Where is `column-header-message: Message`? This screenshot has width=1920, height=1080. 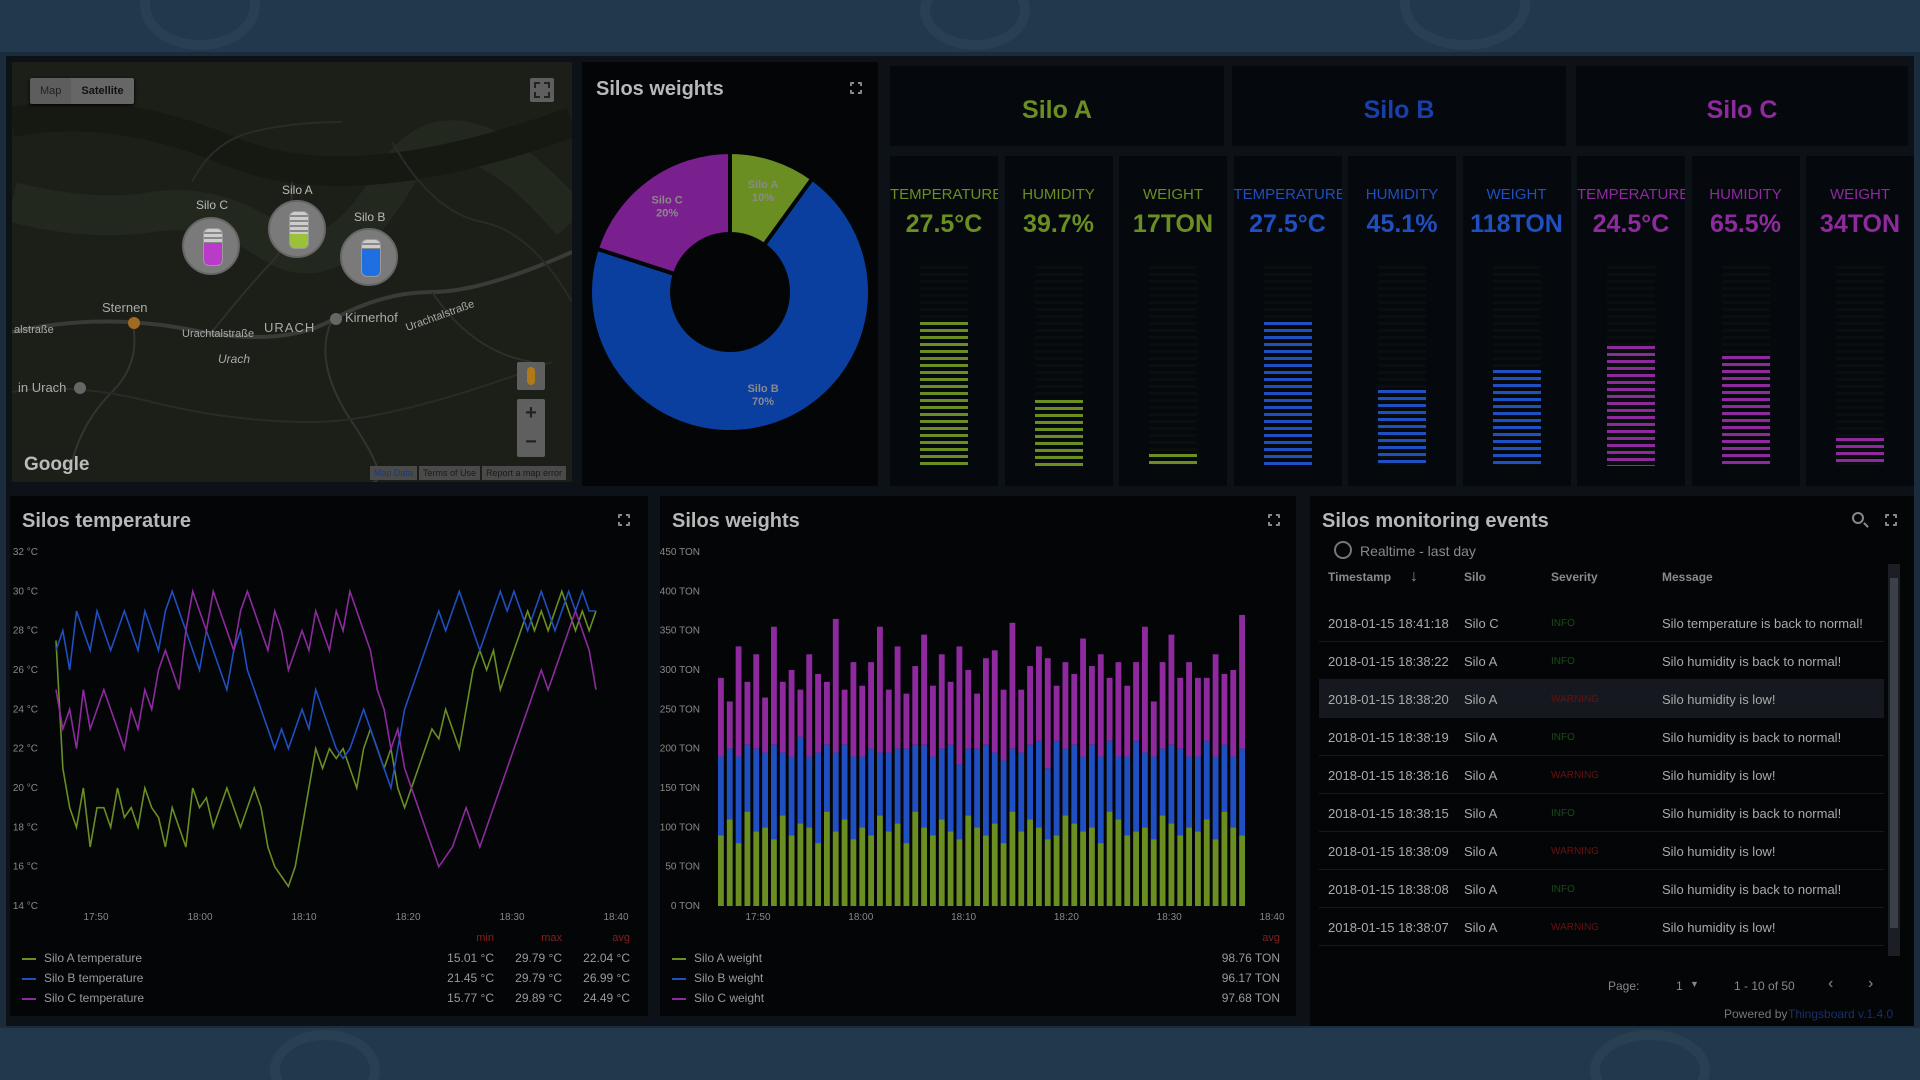
column-header-message: Message is located at coordinates (1687, 577).